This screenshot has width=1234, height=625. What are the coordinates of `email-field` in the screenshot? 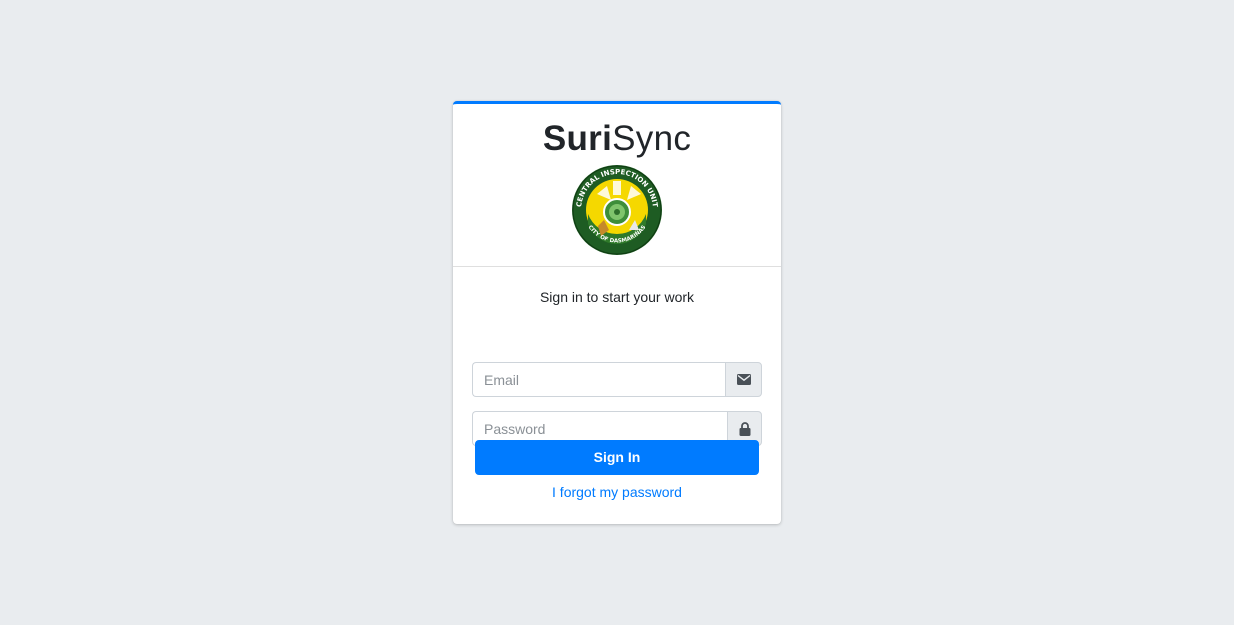 It's located at (598, 379).